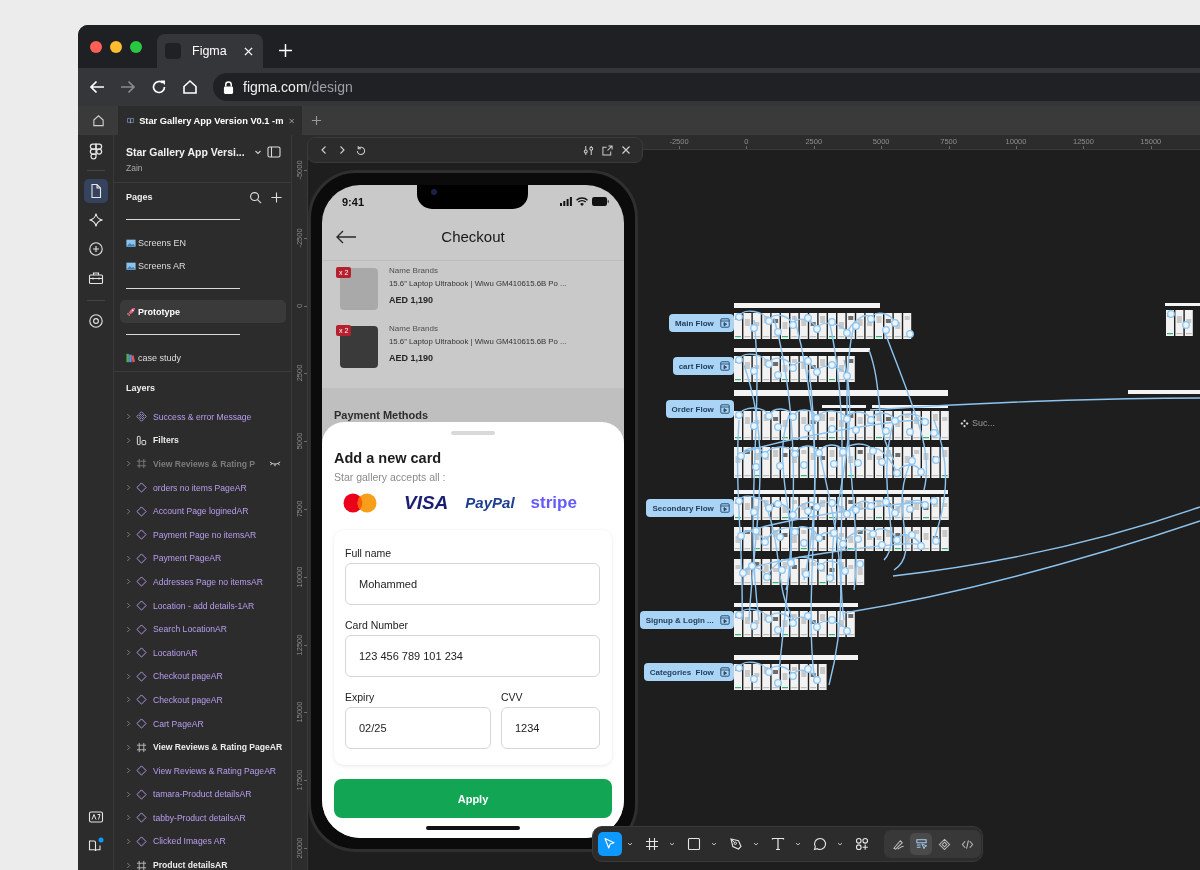 The height and width of the screenshot is (870, 1200). Describe the element at coordinates (203, 242) in the screenshot. I see `page-item: Screens EN` at that location.